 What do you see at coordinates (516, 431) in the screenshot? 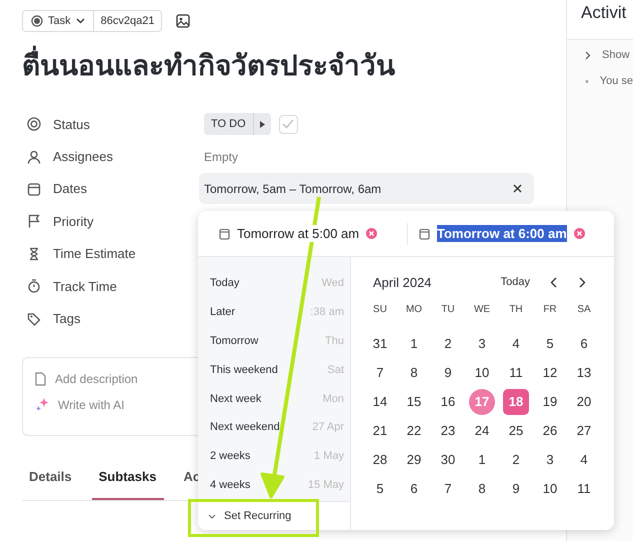
I see `calendar-day: 25` at bounding box center [516, 431].